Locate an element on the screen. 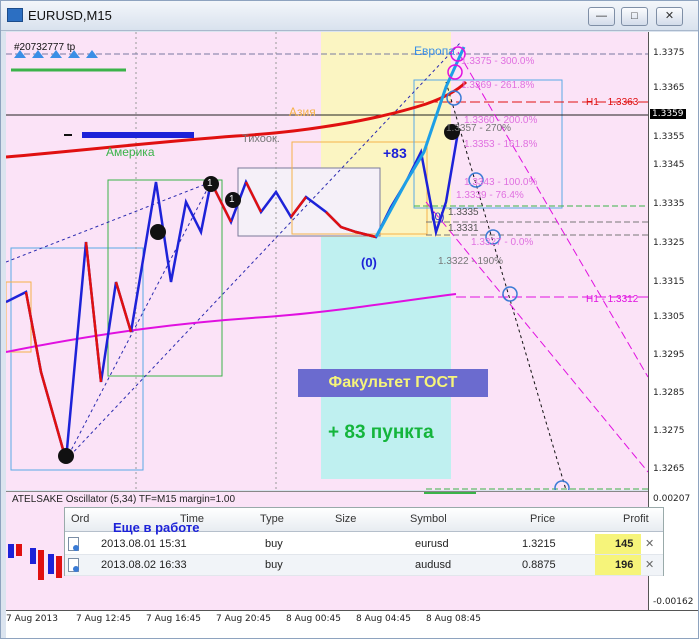 The height and width of the screenshot is (639, 699). table-row: 2013.08.01 15:31 buy eurusd 1.3215 145 ✕ is located at coordinates (364, 544).